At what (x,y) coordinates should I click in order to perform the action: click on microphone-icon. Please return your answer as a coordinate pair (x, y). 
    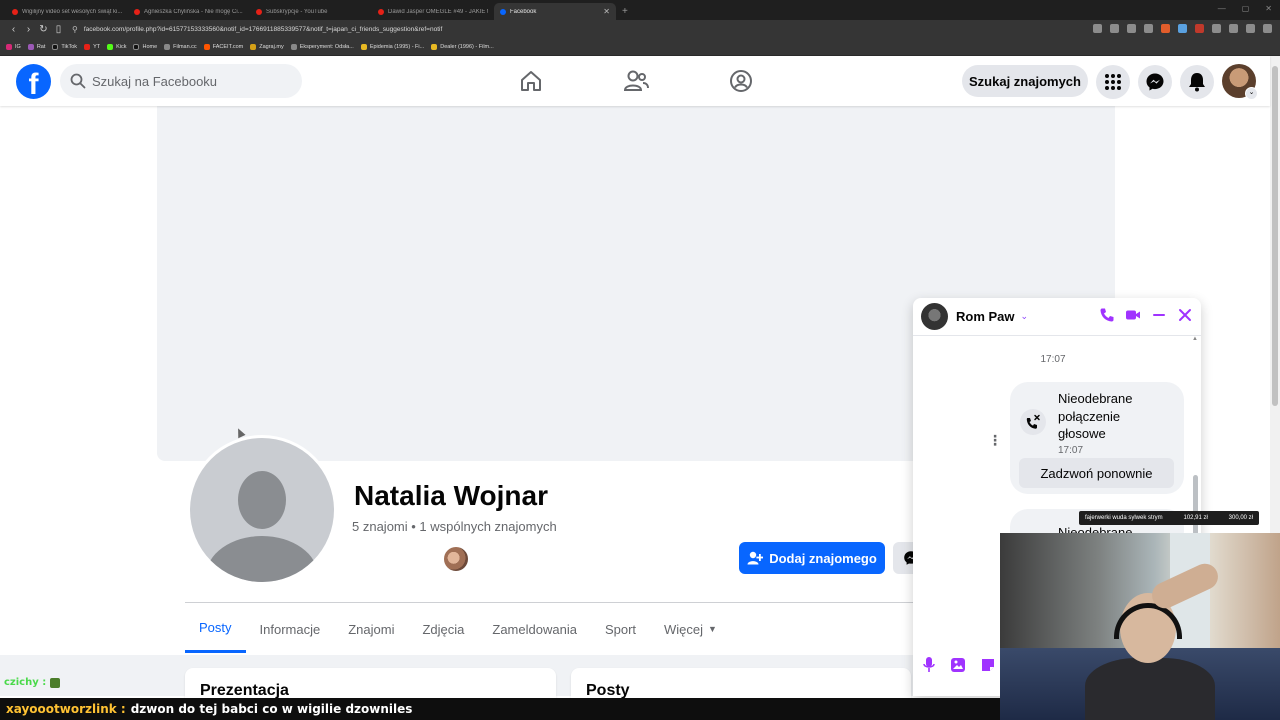
    Looking at the image, I should click on (929, 665).